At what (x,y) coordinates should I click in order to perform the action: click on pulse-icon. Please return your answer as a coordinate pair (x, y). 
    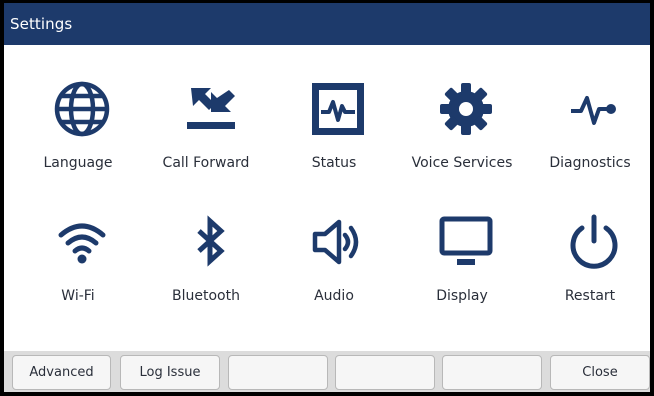
    Looking at the image, I should click on (594, 109).